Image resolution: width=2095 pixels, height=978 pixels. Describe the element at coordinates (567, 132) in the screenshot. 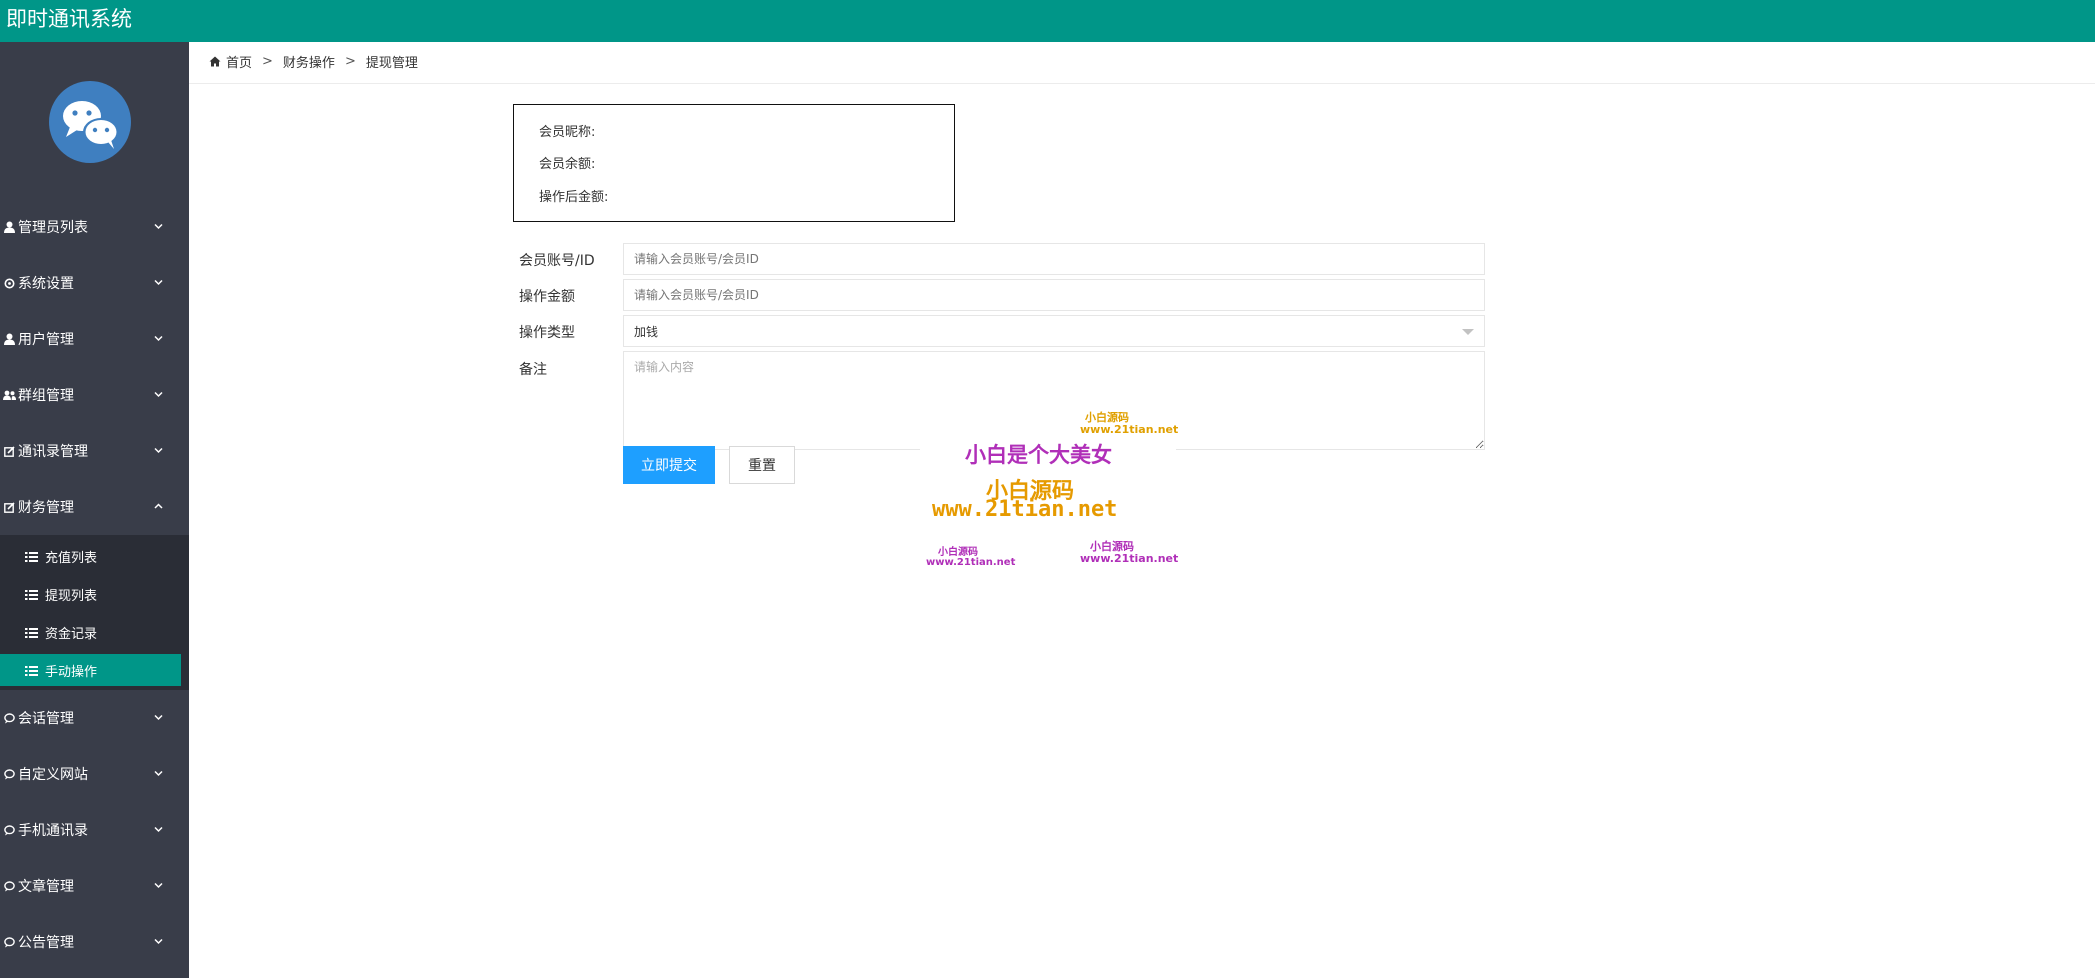

I see `member-nickname-label: 会员昵称:` at that location.